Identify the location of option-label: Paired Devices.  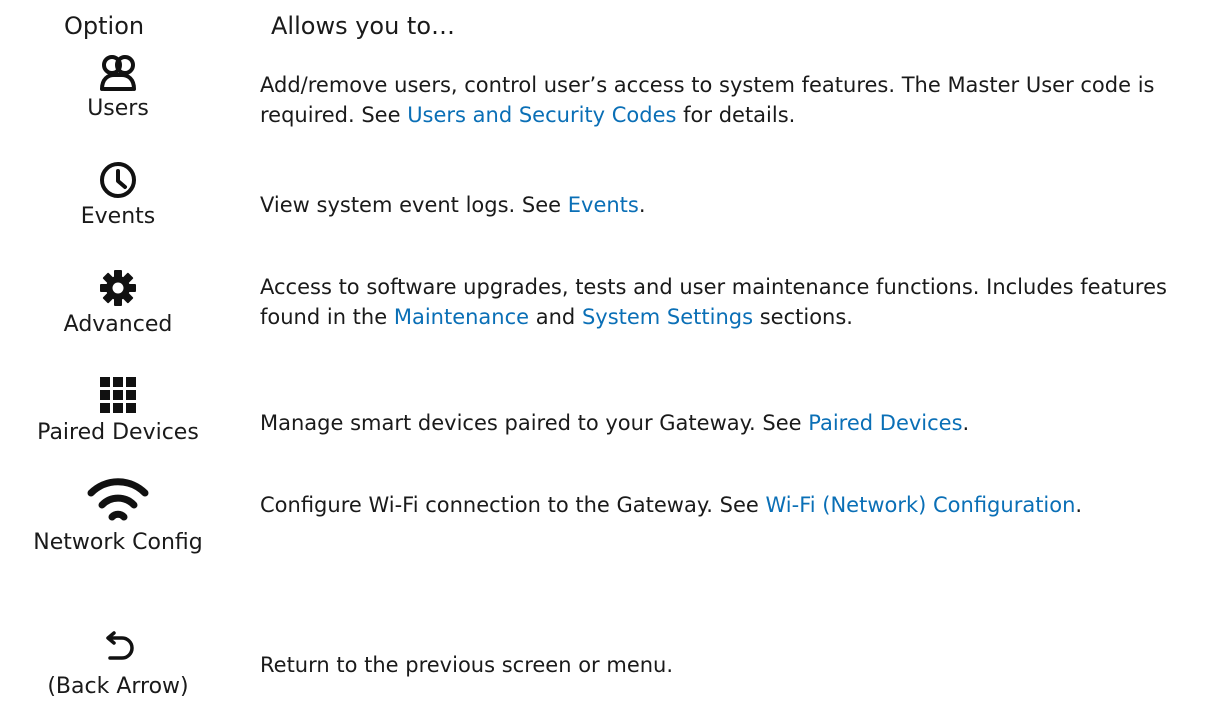
(118, 432).